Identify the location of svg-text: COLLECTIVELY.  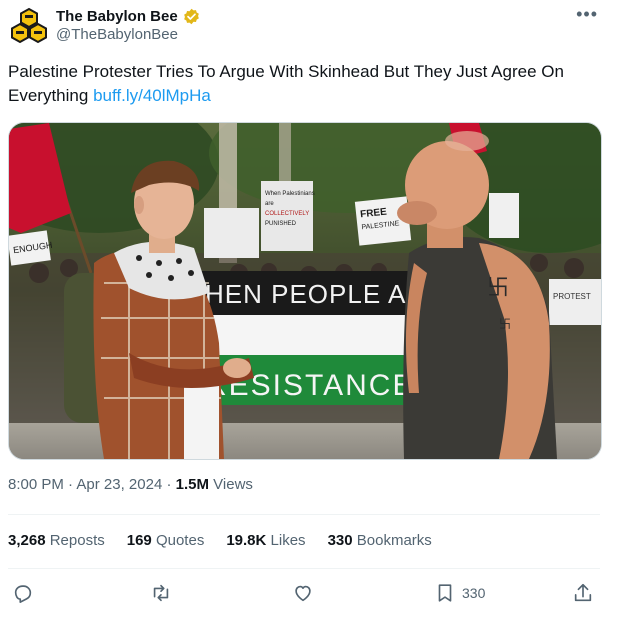
(287, 214).